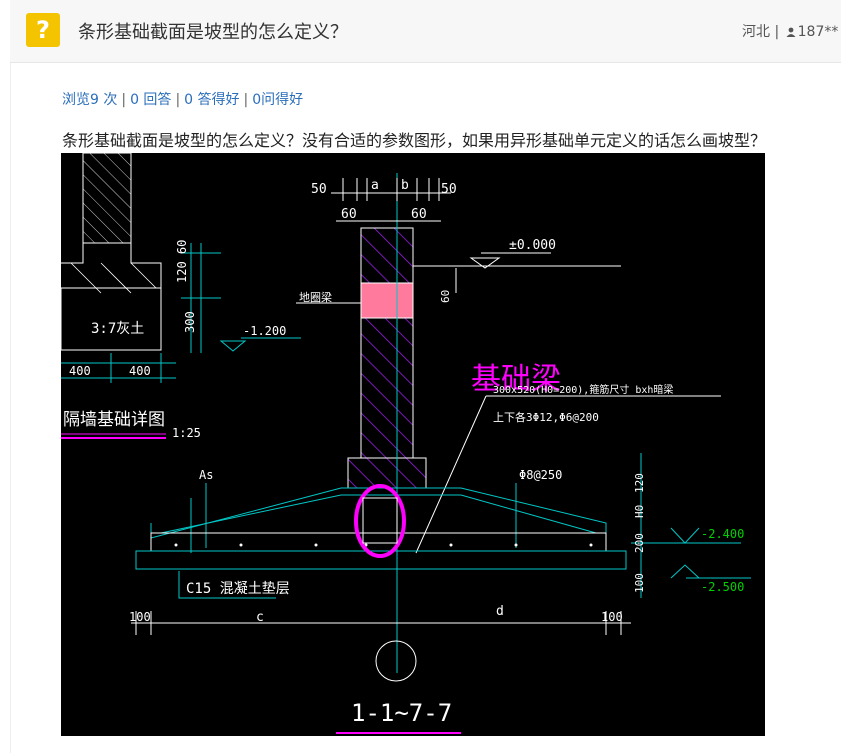 This screenshot has height=753, width=841. Describe the element at coordinates (532, 245) in the screenshot. I see `level-0: ±0.000` at that location.